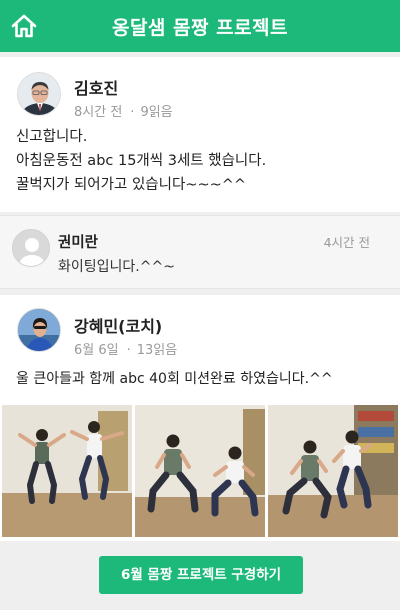 This screenshot has width=400, height=610. I want to click on read-count: 9읽음, so click(156, 112).